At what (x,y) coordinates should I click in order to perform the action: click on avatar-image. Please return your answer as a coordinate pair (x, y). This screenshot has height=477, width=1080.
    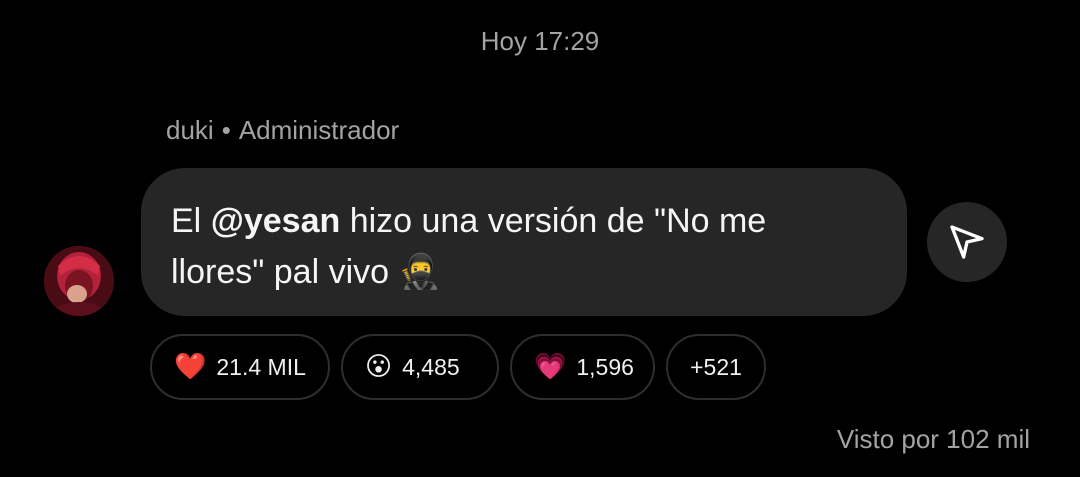
    Looking at the image, I should click on (79, 281).